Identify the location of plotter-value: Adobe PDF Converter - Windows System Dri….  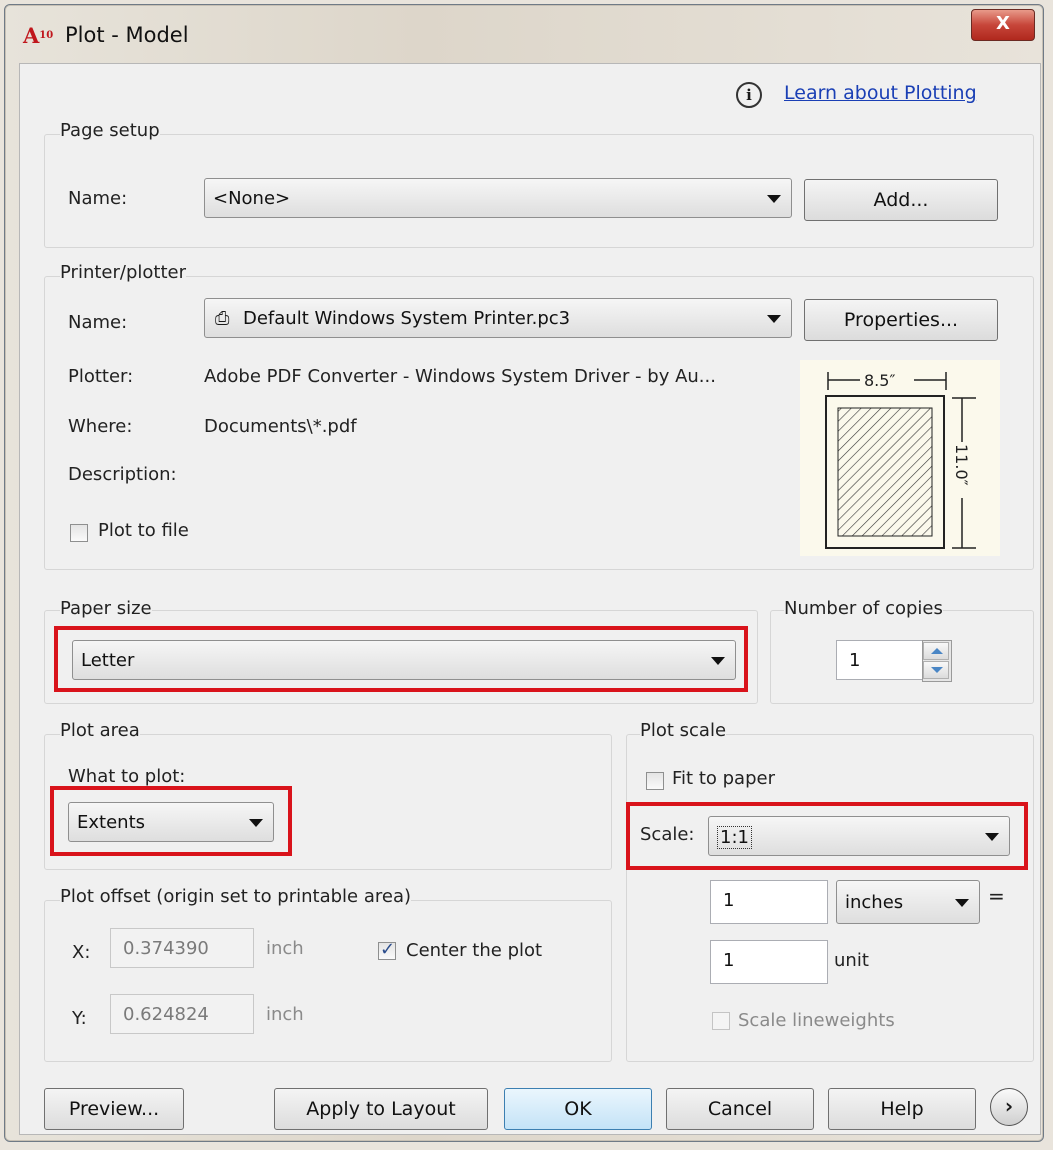
(460, 376).